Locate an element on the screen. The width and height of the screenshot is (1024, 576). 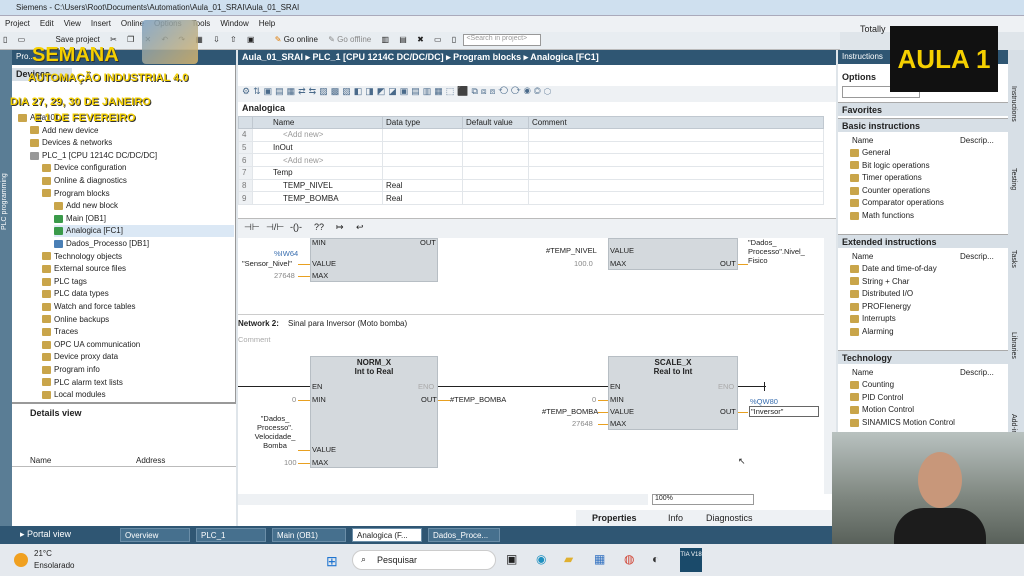
var-cell-name: Temp is located at coordinates (317, 173).